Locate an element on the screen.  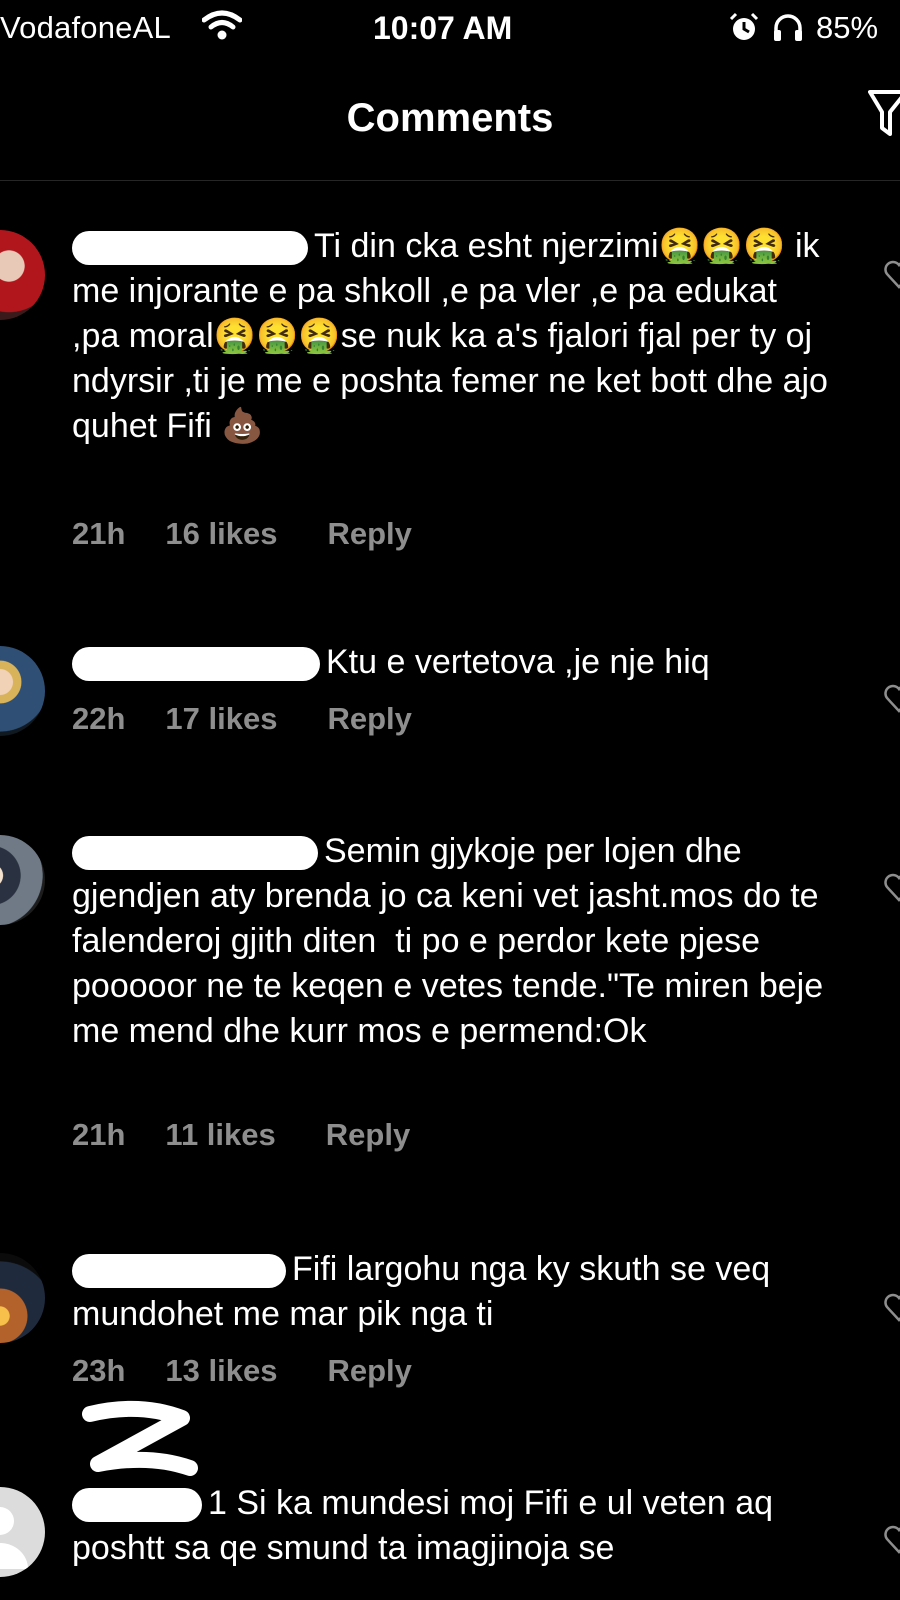
comments-header: Comments is located at coordinates (450, 121).